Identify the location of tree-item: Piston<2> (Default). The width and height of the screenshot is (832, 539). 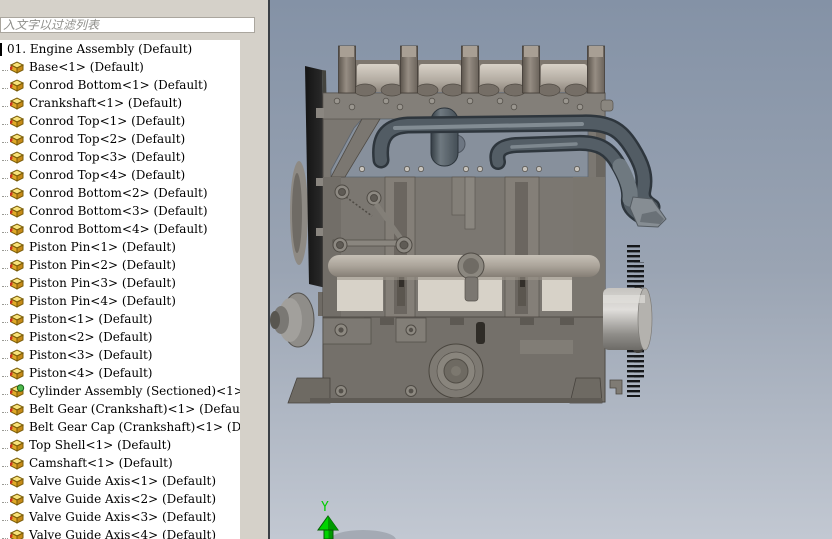
(120, 337).